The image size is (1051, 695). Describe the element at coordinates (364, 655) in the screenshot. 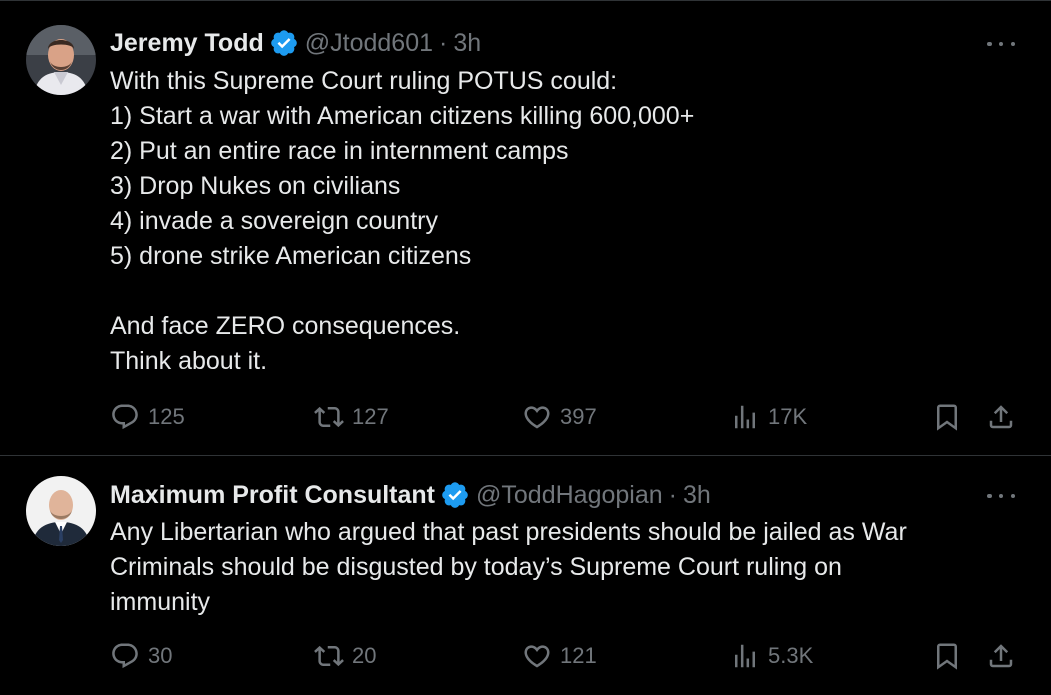

I see `repost-count: 20` at that location.